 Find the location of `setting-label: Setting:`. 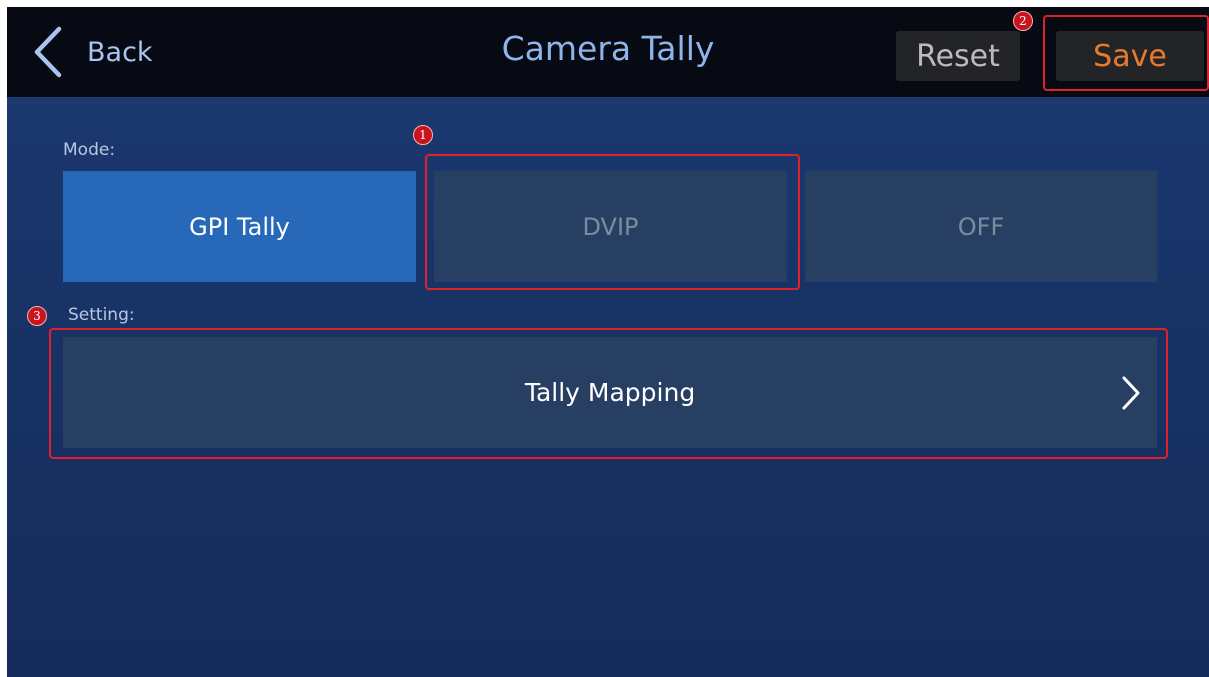

setting-label: Setting: is located at coordinates (101, 315).